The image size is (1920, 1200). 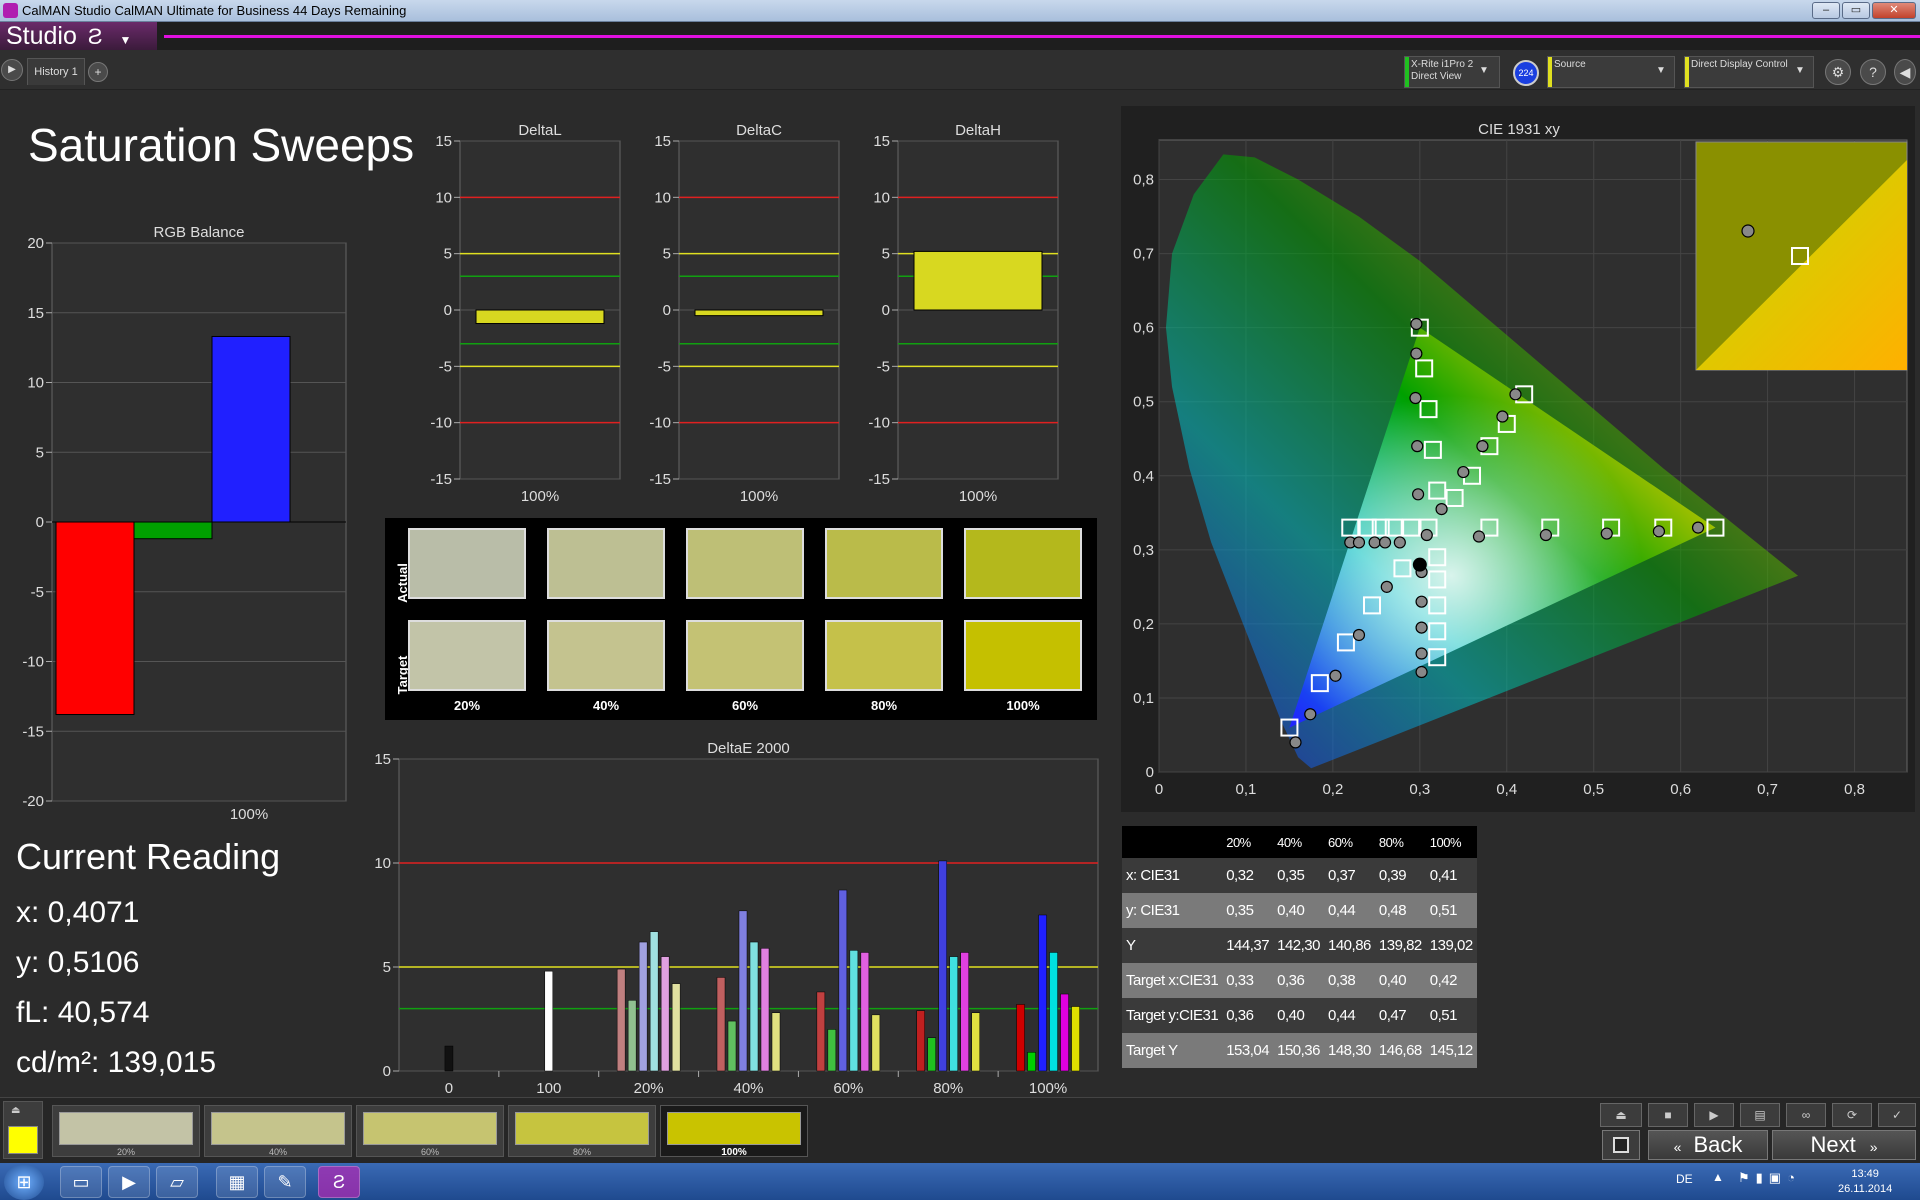 What do you see at coordinates (1023, 563) in the screenshot?
I see `swatch-actual-100%` at bounding box center [1023, 563].